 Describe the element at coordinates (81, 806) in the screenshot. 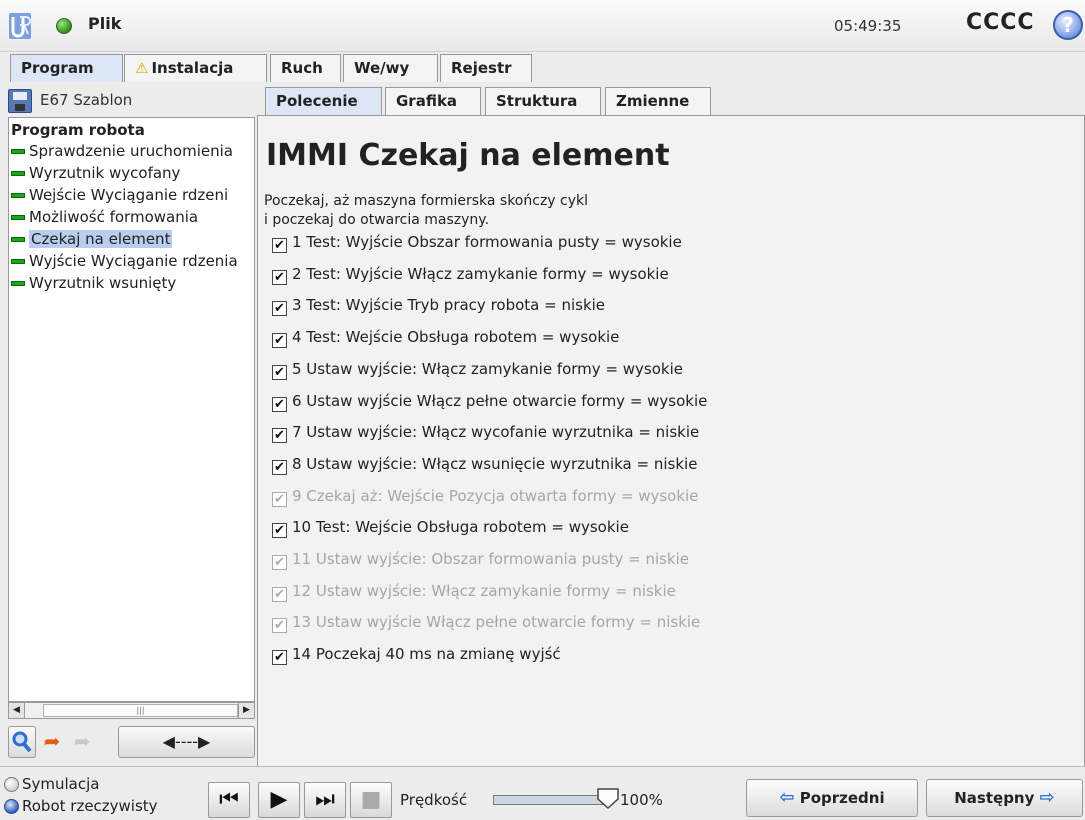

I see `mode-real-robot: Robot rzeczywisty` at that location.